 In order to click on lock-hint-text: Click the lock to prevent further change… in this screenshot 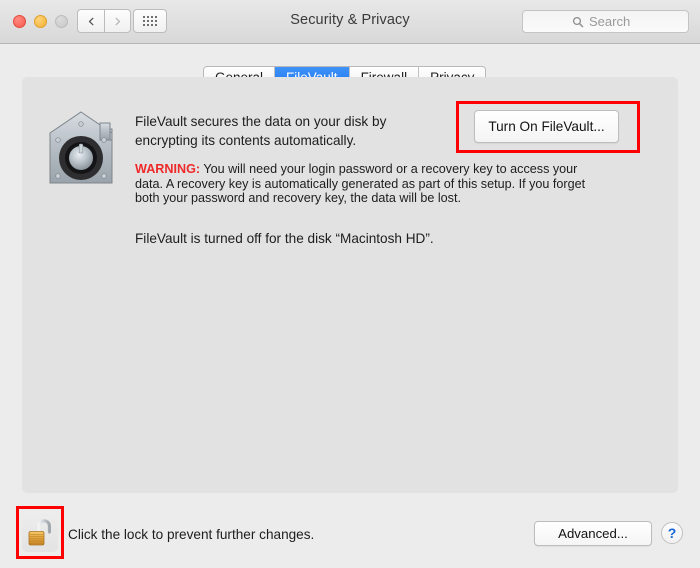, I will do `click(191, 534)`.